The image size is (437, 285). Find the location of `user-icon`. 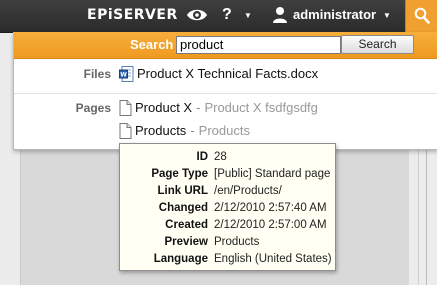

user-icon is located at coordinates (280, 15).